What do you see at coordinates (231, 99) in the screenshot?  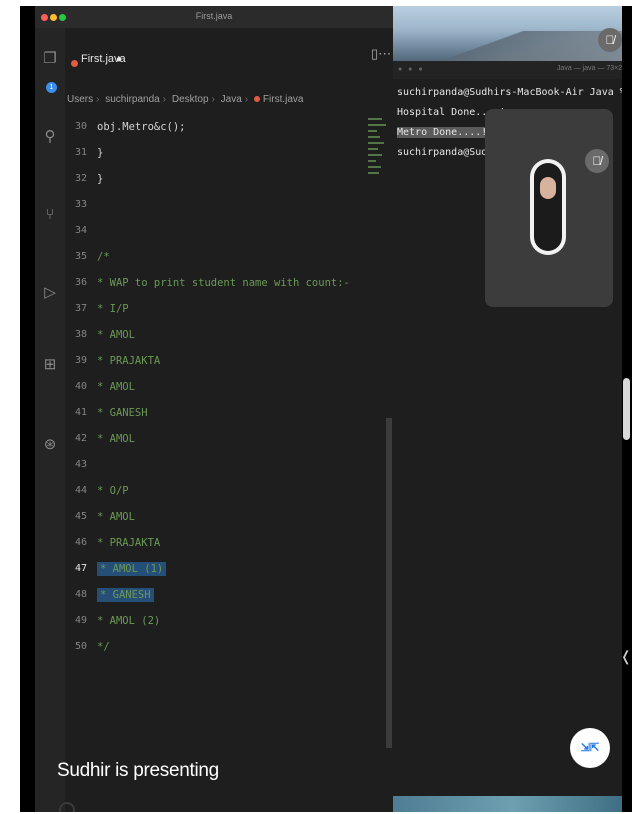 I see `breadcrumb-item: Java` at bounding box center [231, 99].